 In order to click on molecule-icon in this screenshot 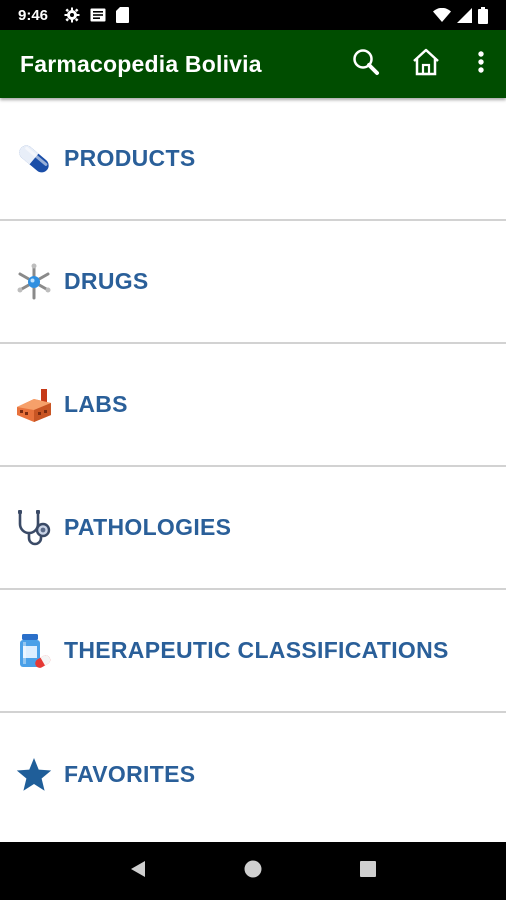, I will do `click(34, 282)`.